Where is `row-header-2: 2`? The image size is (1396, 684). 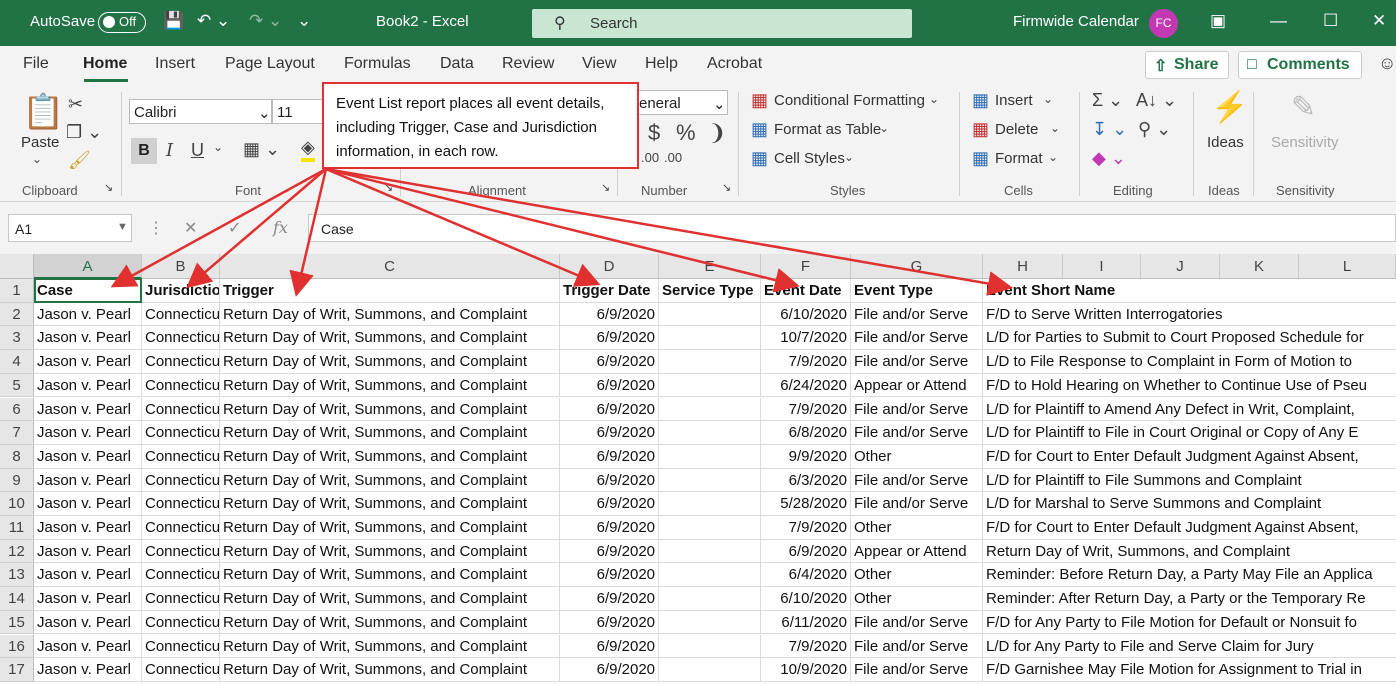
row-header-2: 2 is located at coordinates (17, 314).